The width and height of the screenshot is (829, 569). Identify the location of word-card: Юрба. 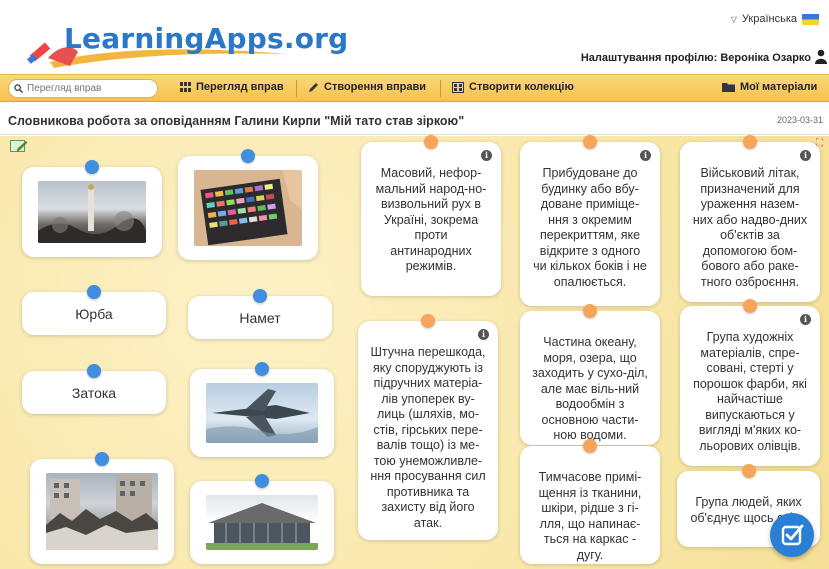
(94, 310).